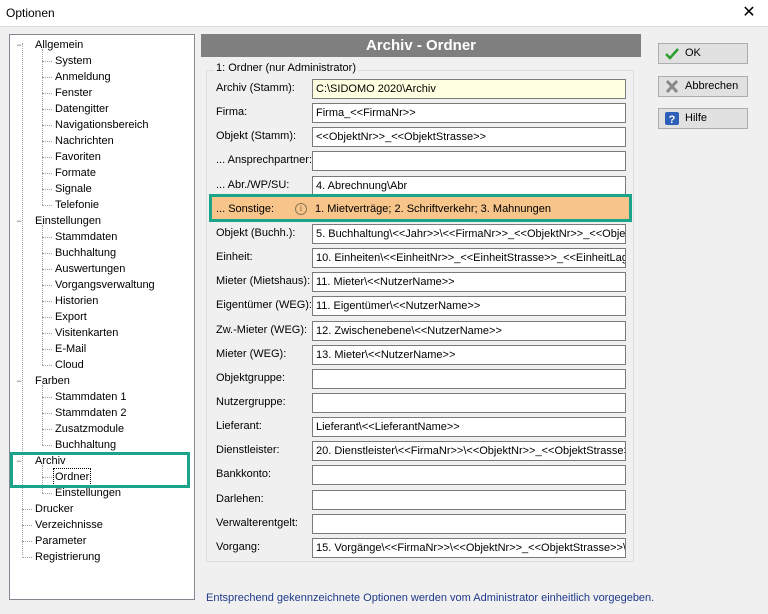  Describe the element at coordinates (71, 317) in the screenshot. I see `tree-item: Export` at that location.